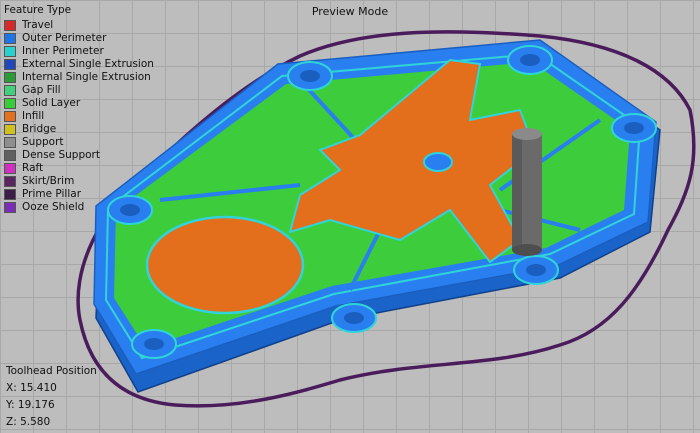 This screenshot has height=433, width=700. I want to click on legend-item: Support, so click(79, 142).